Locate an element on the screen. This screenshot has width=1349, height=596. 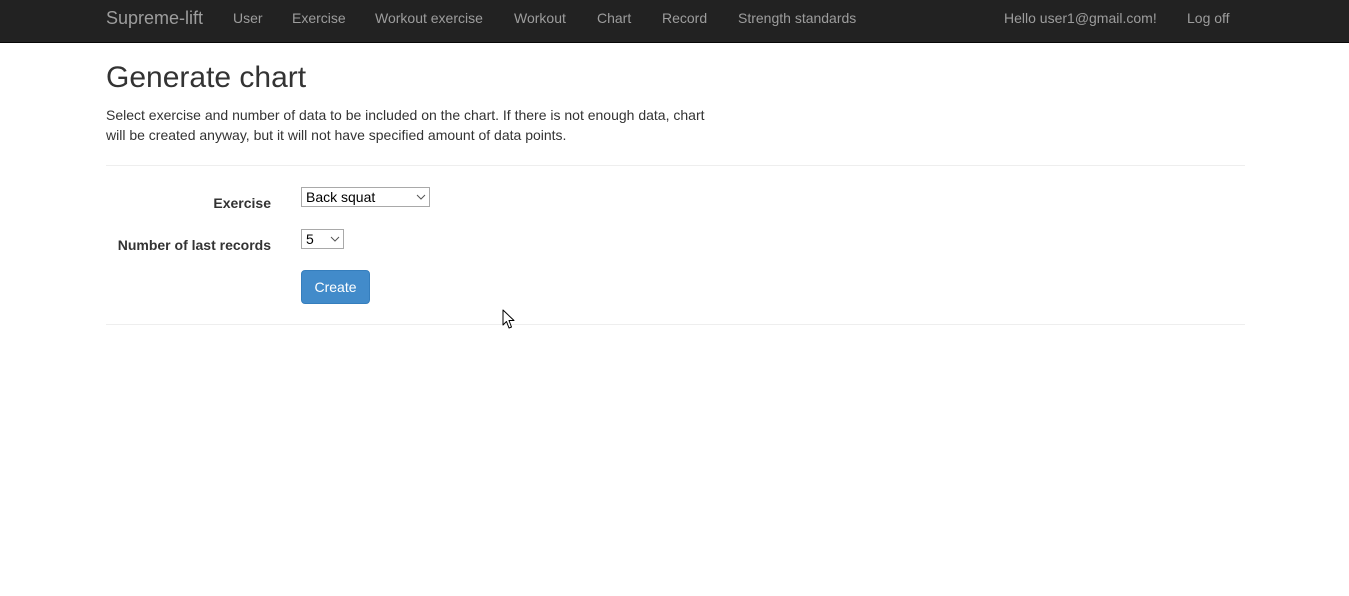
brand-link: Supreme-lift is located at coordinates (154, 18).